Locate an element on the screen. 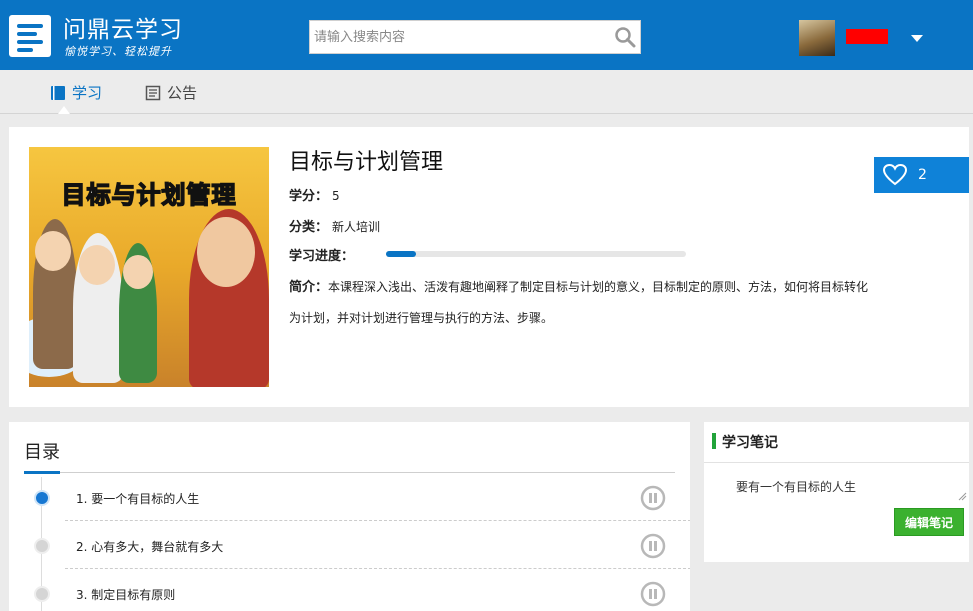  resize-handle-icon is located at coordinates (962, 496).